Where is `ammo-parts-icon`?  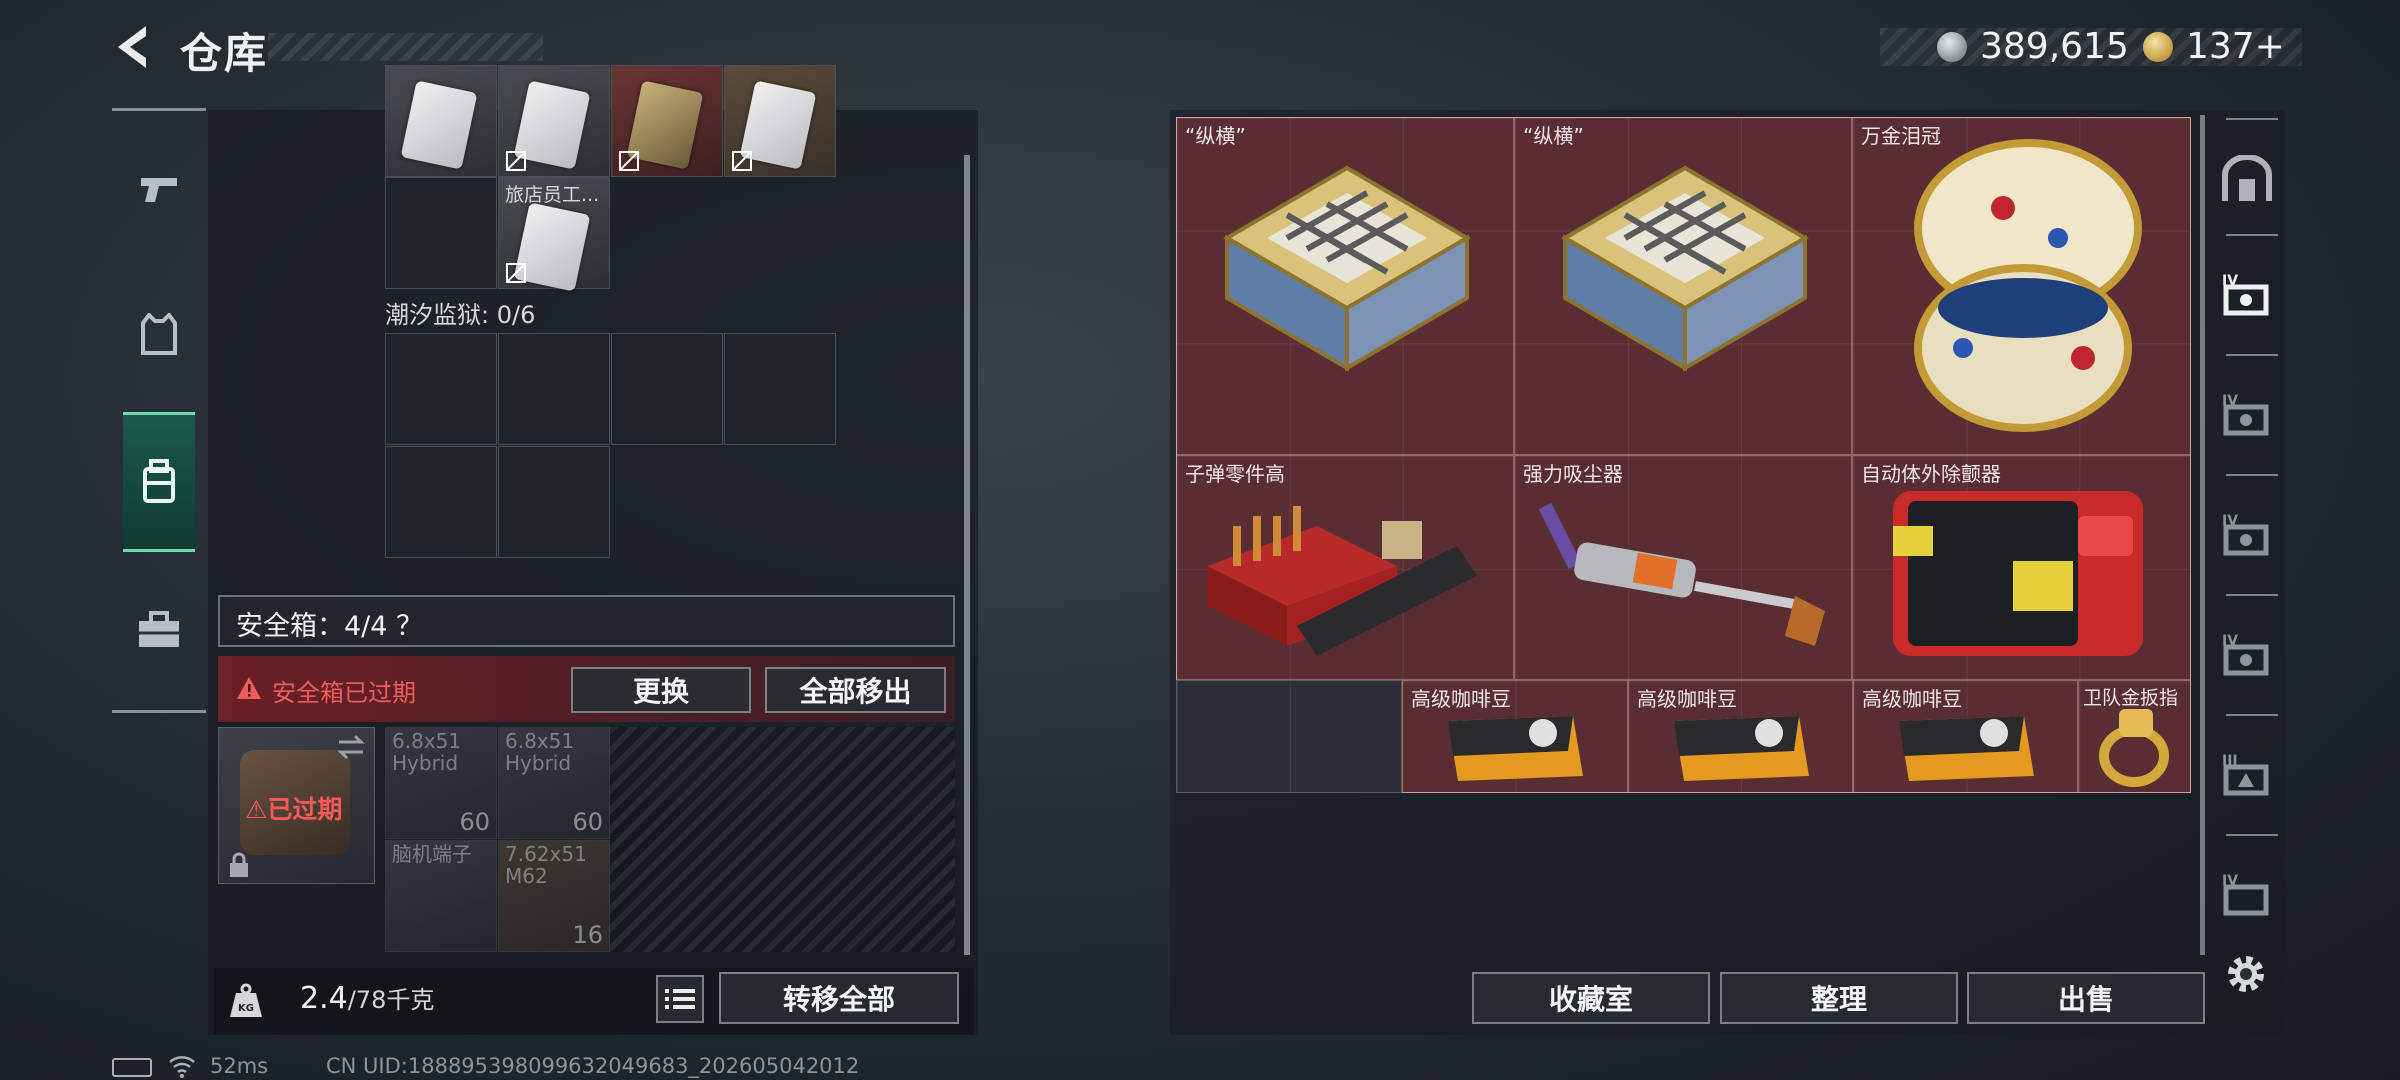
ammo-parts-icon is located at coordinates (1342, 581).